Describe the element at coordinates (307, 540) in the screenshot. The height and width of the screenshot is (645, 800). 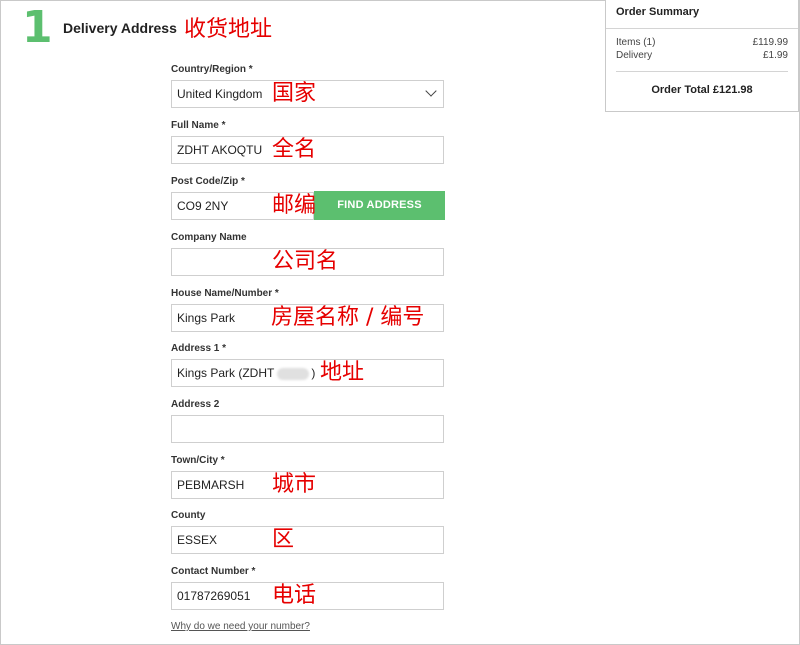
I see `county-field: ESSEX` at that location.